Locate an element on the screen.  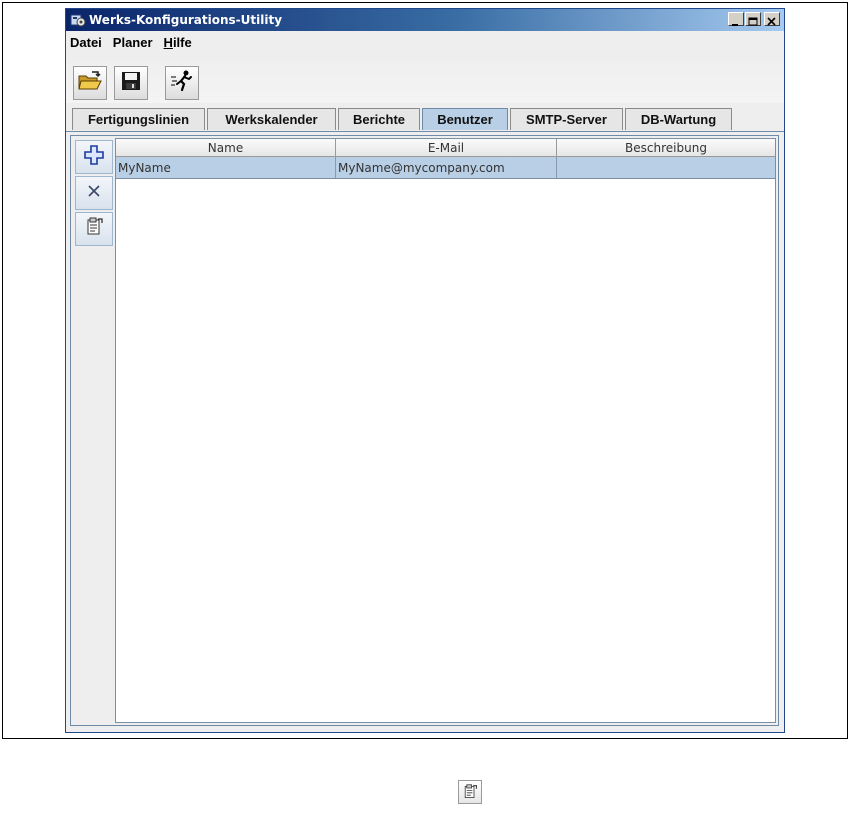
window-title: Werks-Konfigurations-Utility is located at coordinates (186, 20).